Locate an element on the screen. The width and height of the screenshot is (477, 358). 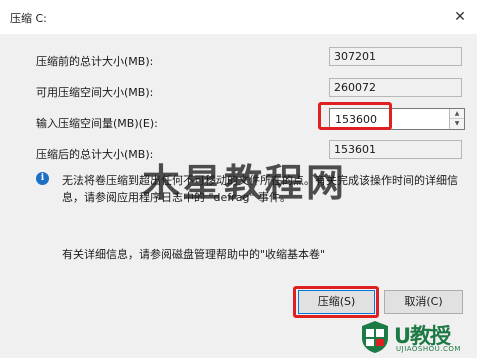
total-after-field: 153601 is located at coordinates (395, 149).